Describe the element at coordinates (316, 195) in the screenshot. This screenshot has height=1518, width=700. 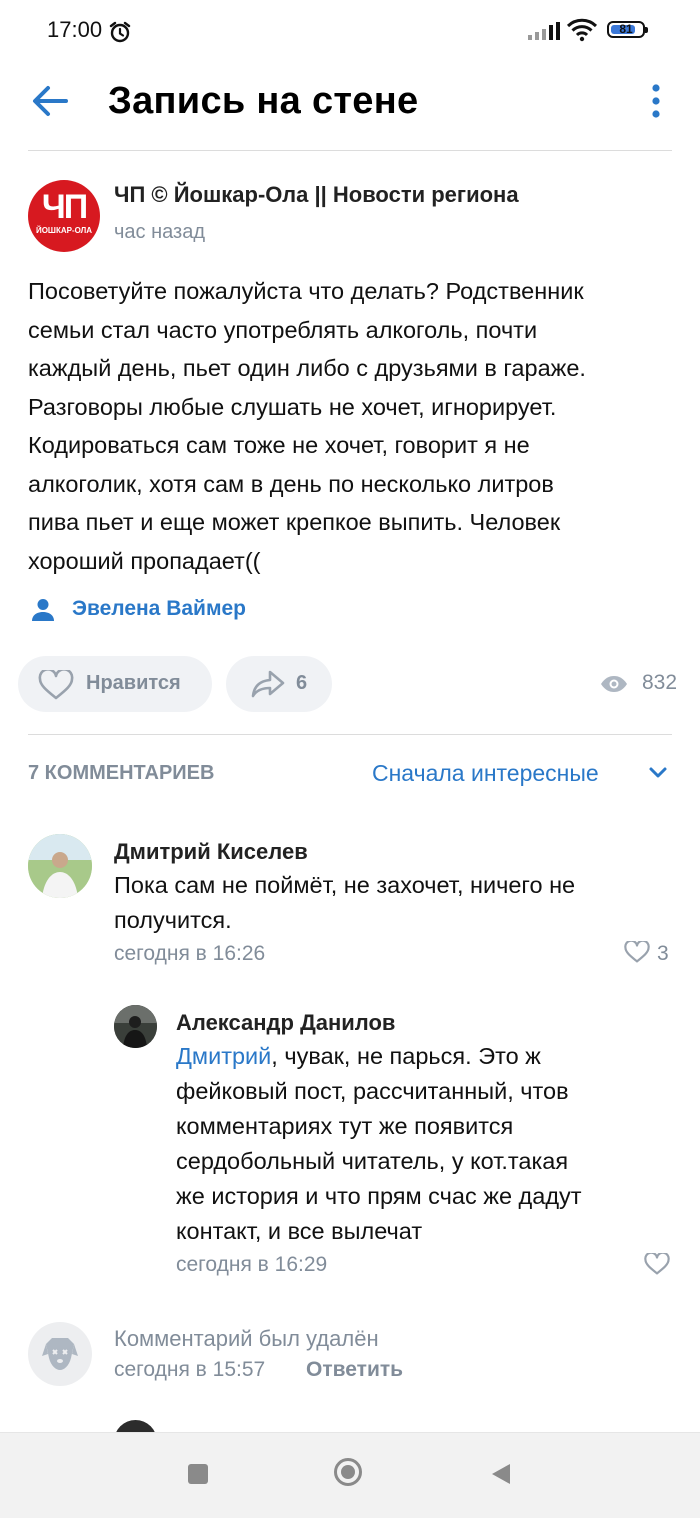
I see `group-name: ЧП © Йошкар-Ола || Новости региона` at that location.